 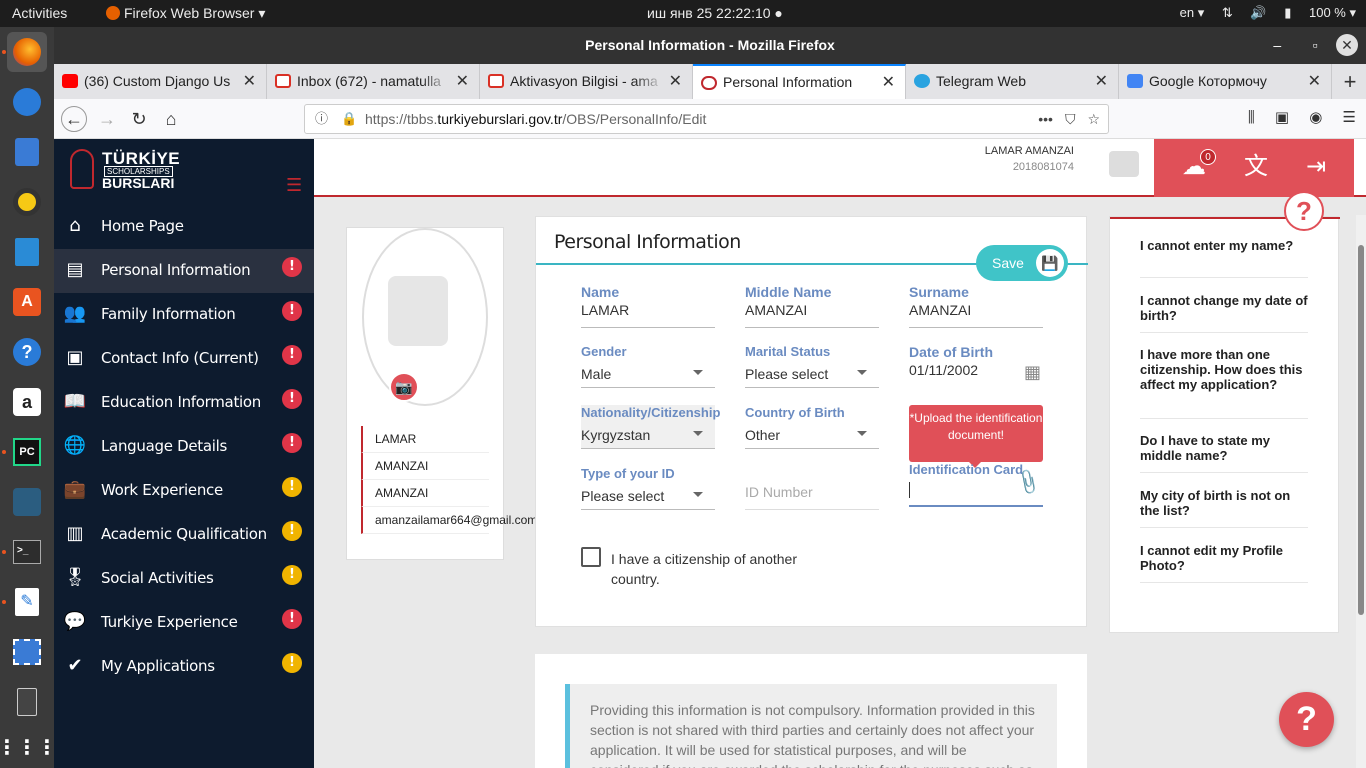 What do you see at coordinates (185, 13) in the screenshot?
I see `app-menu: Firefox Web Browser ▾` at bounding box center [185, 13].